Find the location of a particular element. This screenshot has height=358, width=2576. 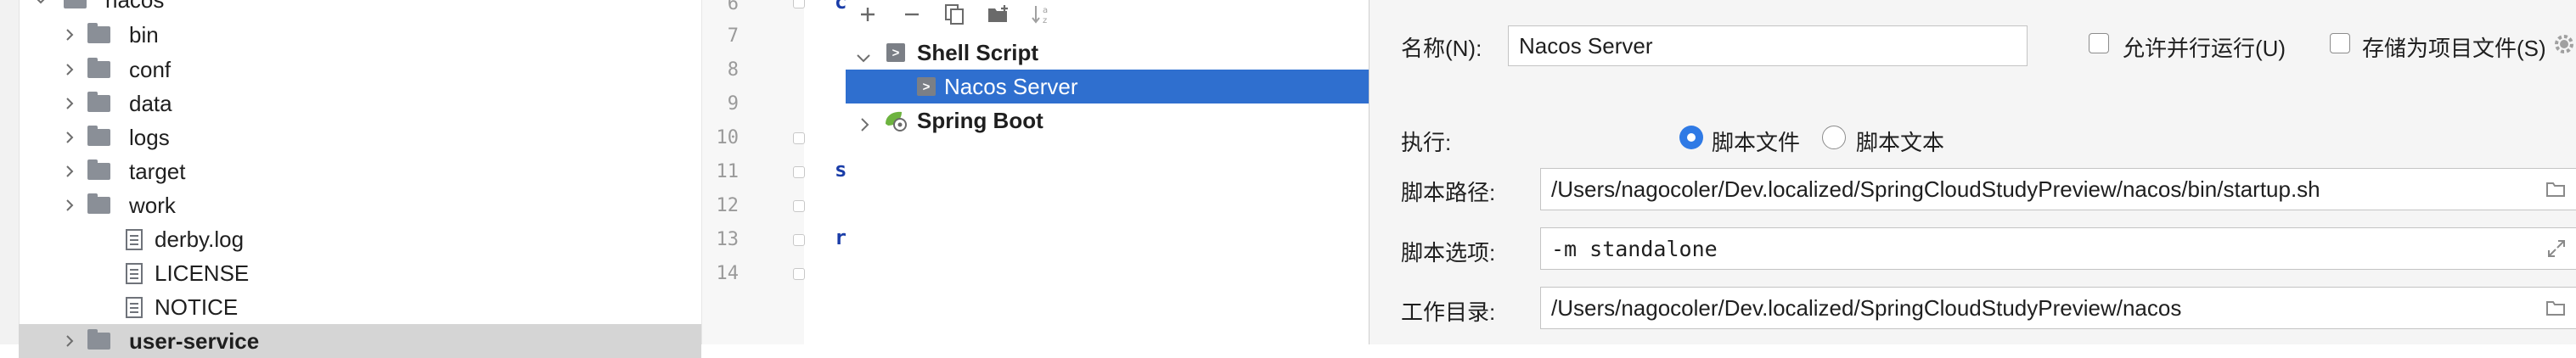

config-group-label: Spring Boot is located at coordinates (980, 120).